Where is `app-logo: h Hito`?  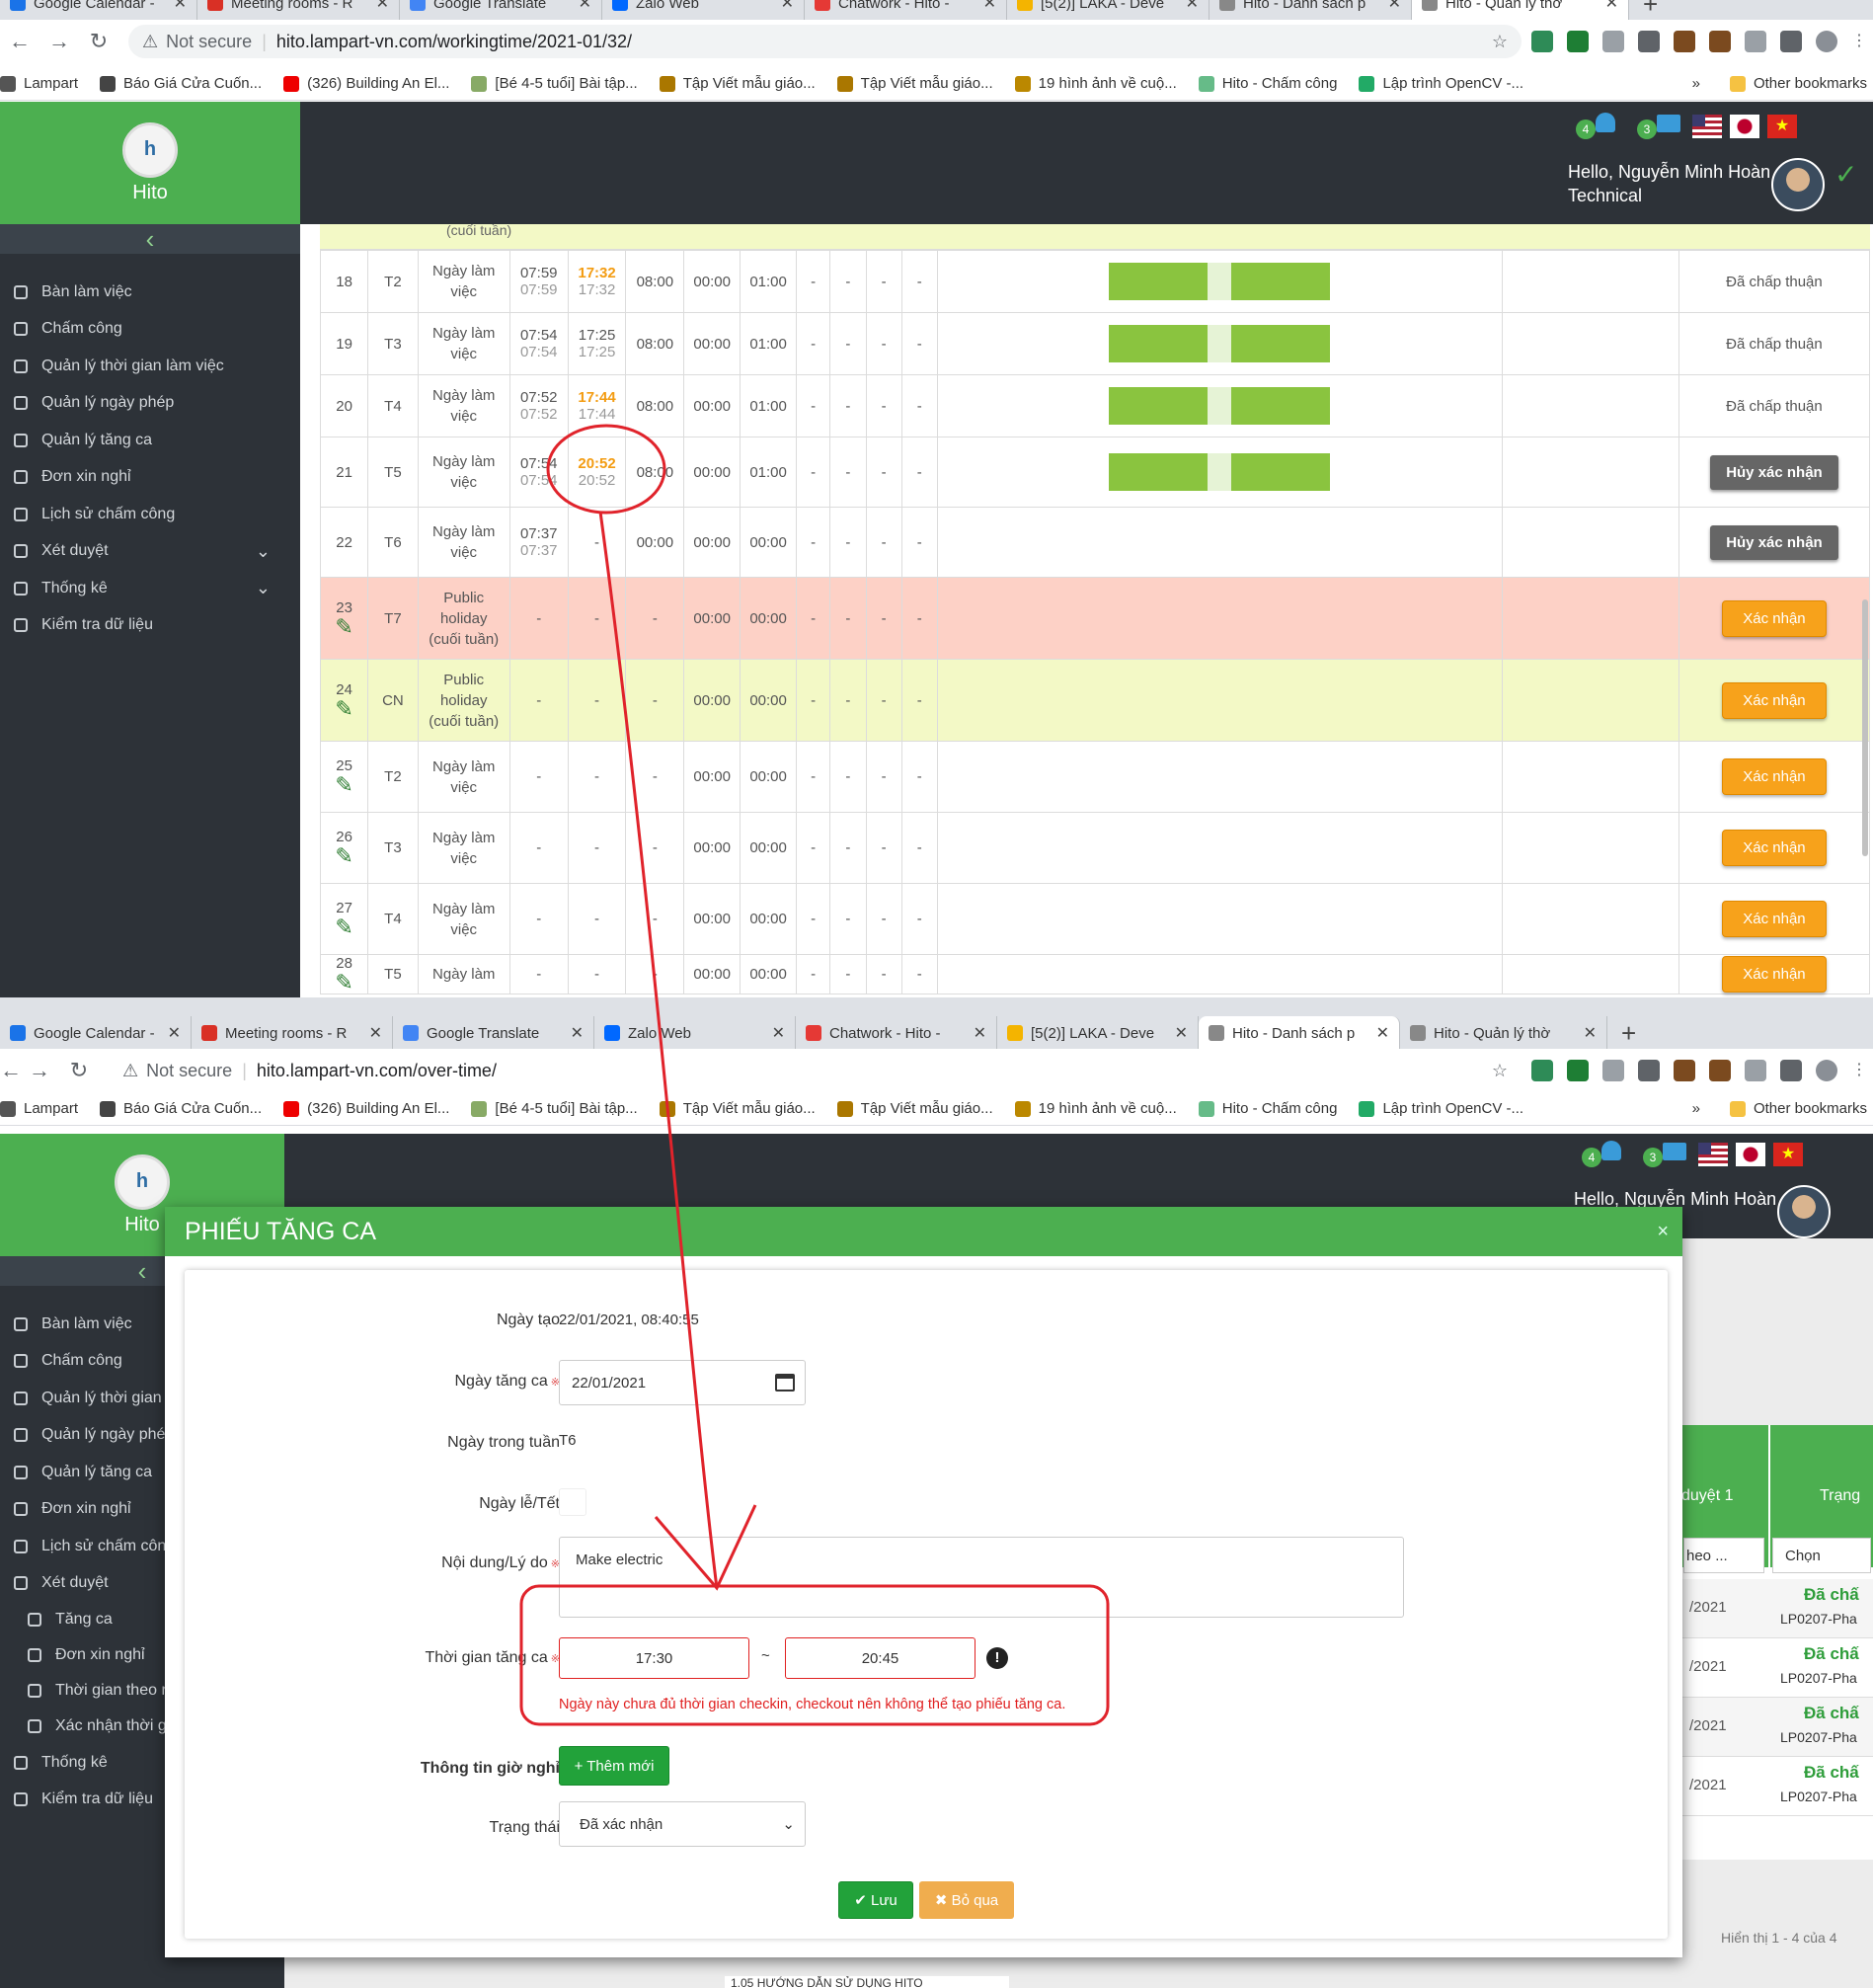
app-logo: h Hito is located at coordinates (150, 163).